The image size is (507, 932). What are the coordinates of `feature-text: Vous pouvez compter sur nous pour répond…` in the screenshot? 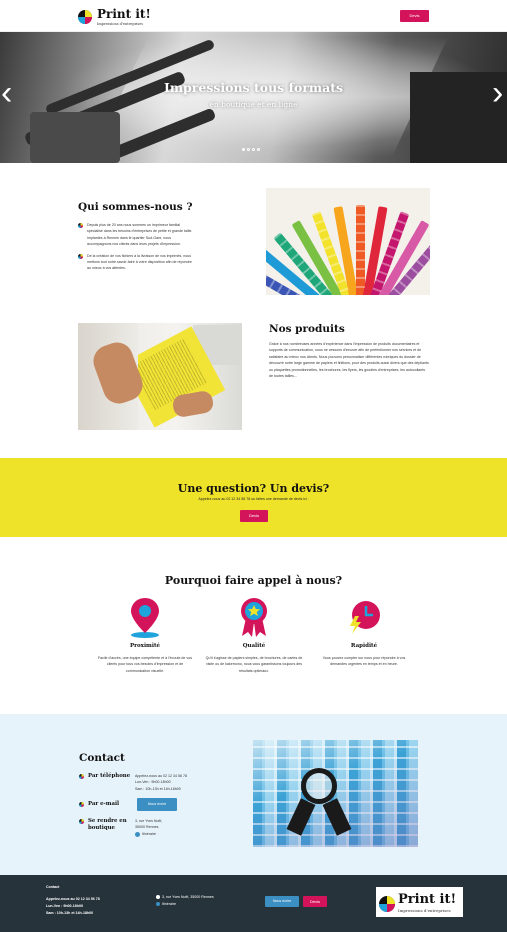 It's located at (364, 661).